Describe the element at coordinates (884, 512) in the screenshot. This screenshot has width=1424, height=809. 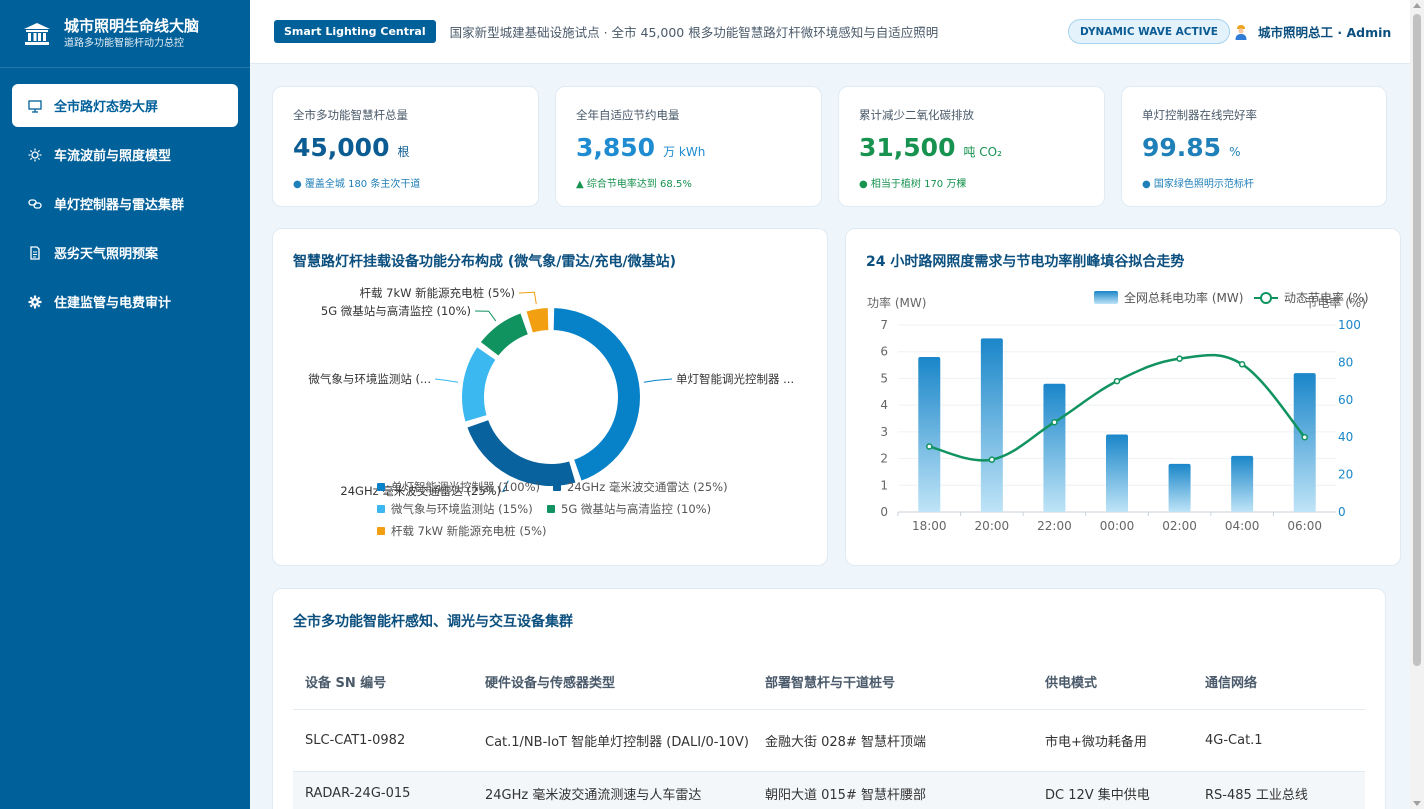
I see `y-tick-label: 0` at that location.